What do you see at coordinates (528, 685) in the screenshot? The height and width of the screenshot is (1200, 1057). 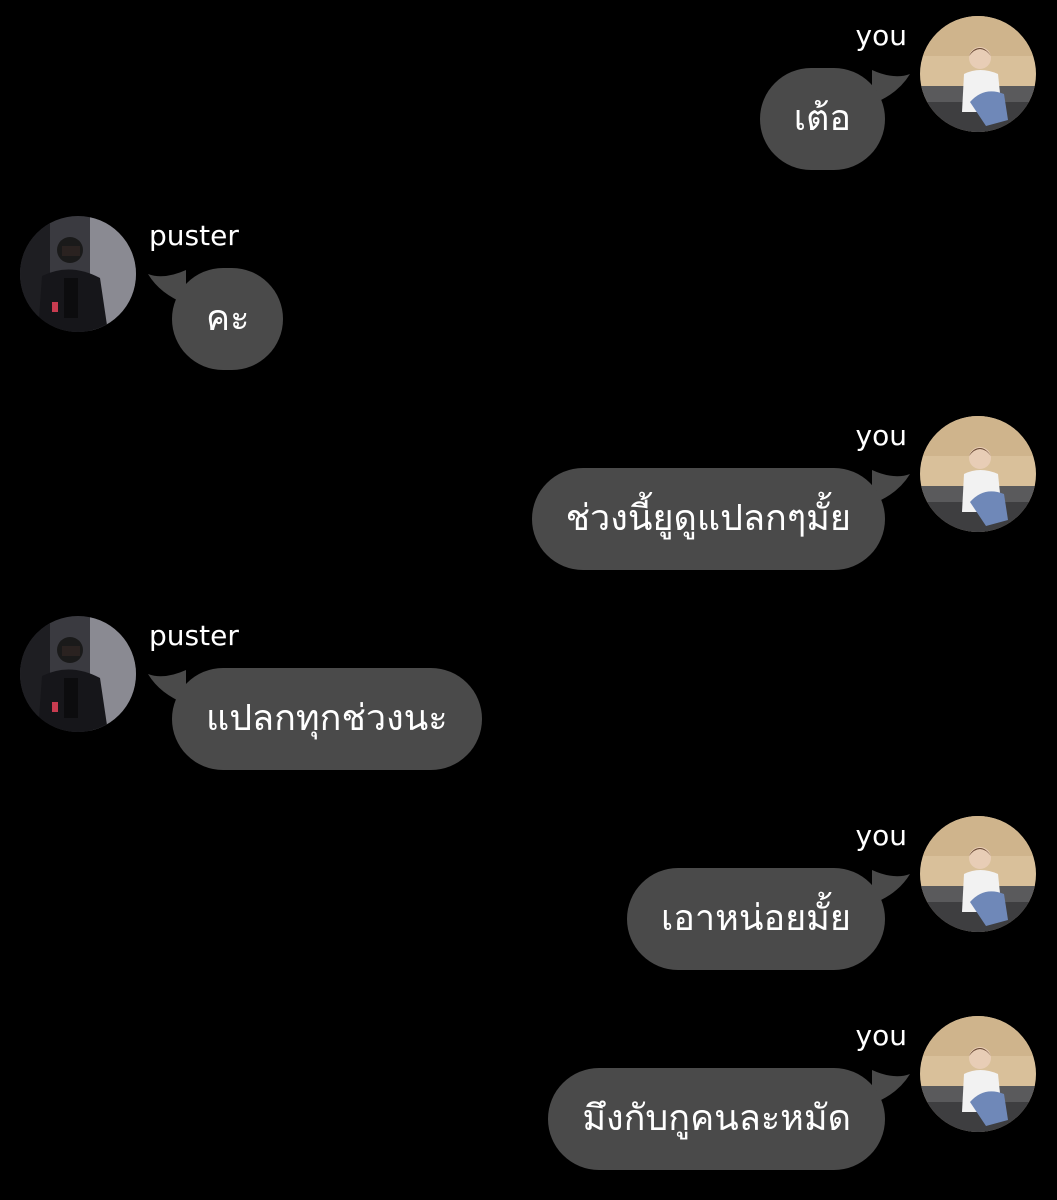 I see `message-row: puster แปลกทุกช่วงนะ` at bounding box center [528, 685].